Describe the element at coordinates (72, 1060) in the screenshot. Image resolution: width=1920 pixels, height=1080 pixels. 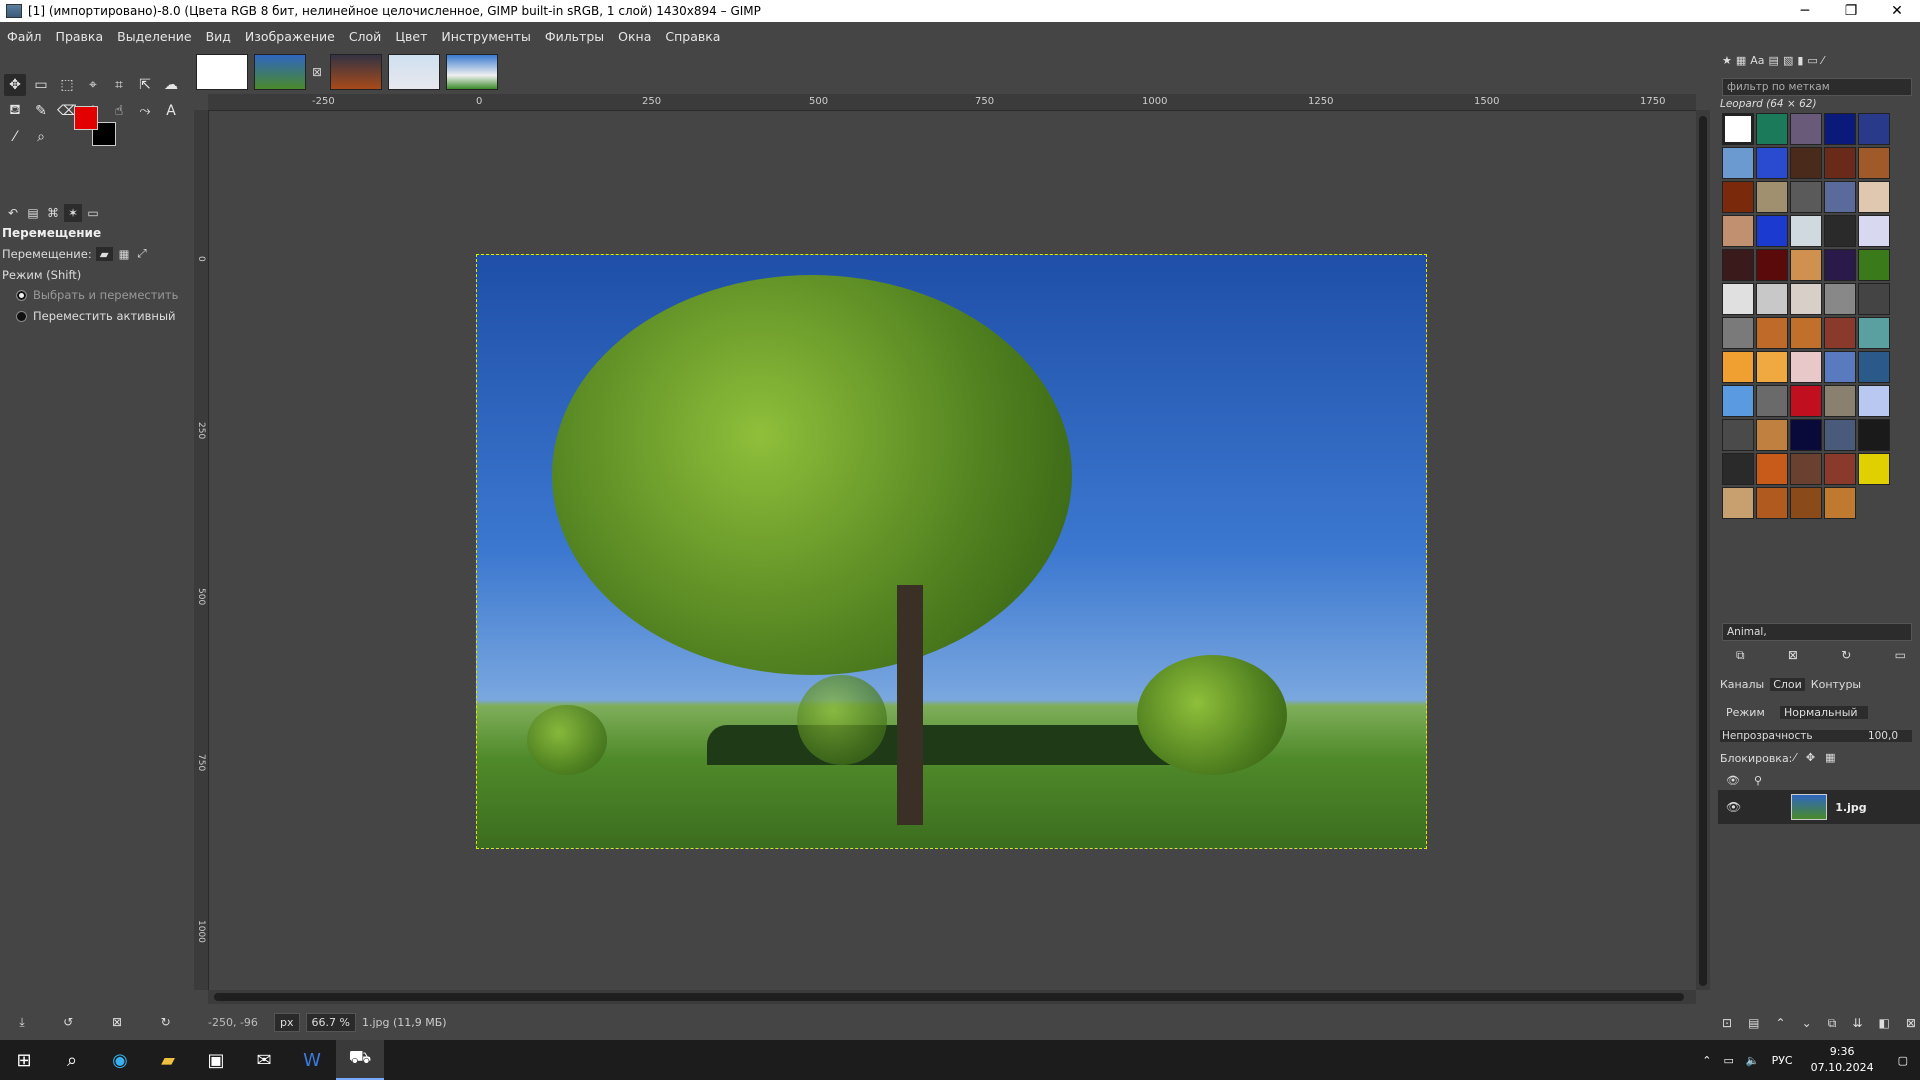
I see `search-icon: ⌕` at that location.